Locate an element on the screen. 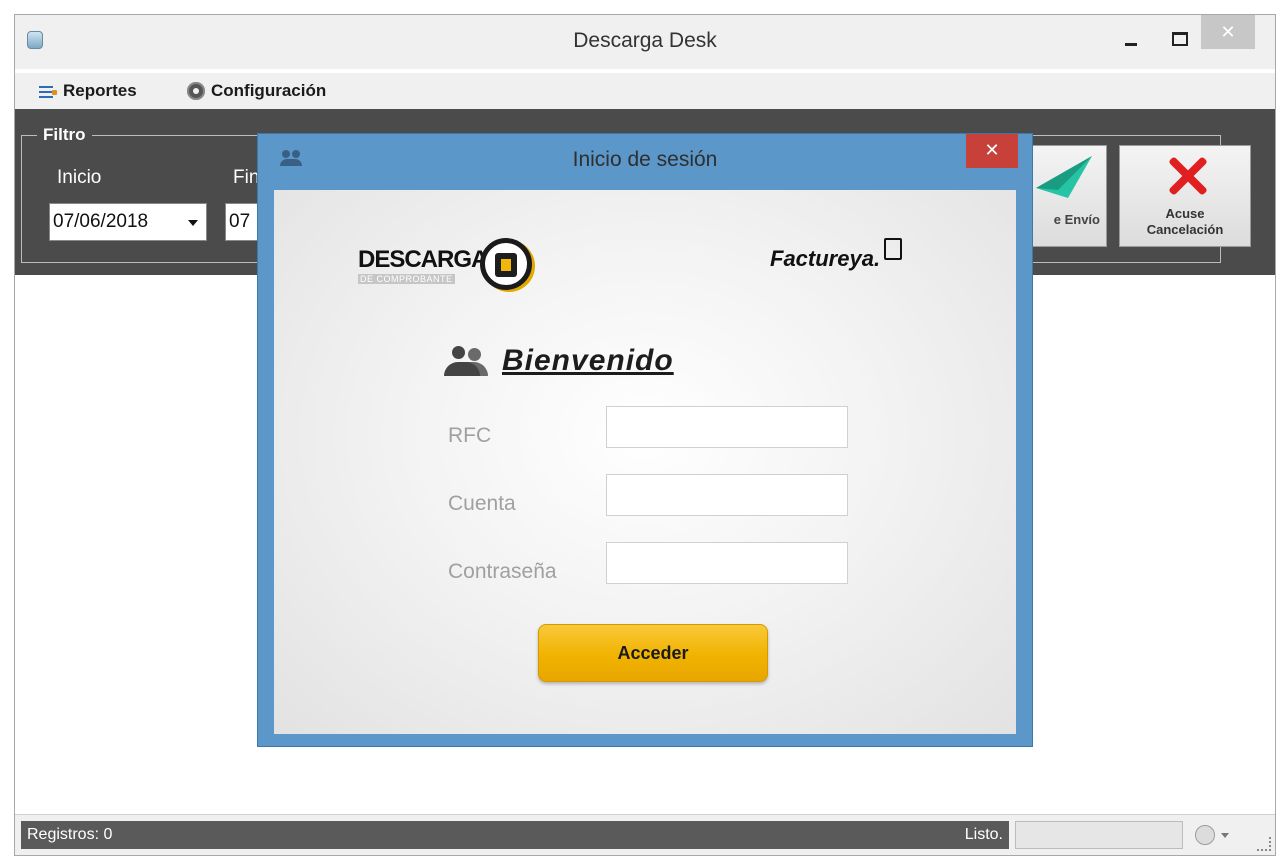 This screenshot has height=856, width=1276. document-icon is located at coordinates (893, 249).